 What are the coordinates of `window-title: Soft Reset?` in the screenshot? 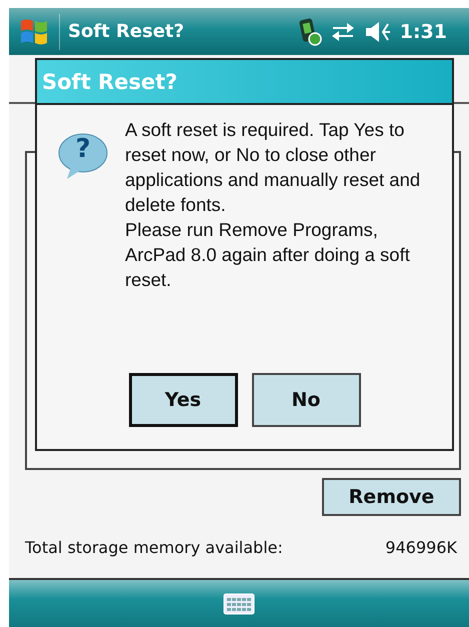 It's located at (127, 31).